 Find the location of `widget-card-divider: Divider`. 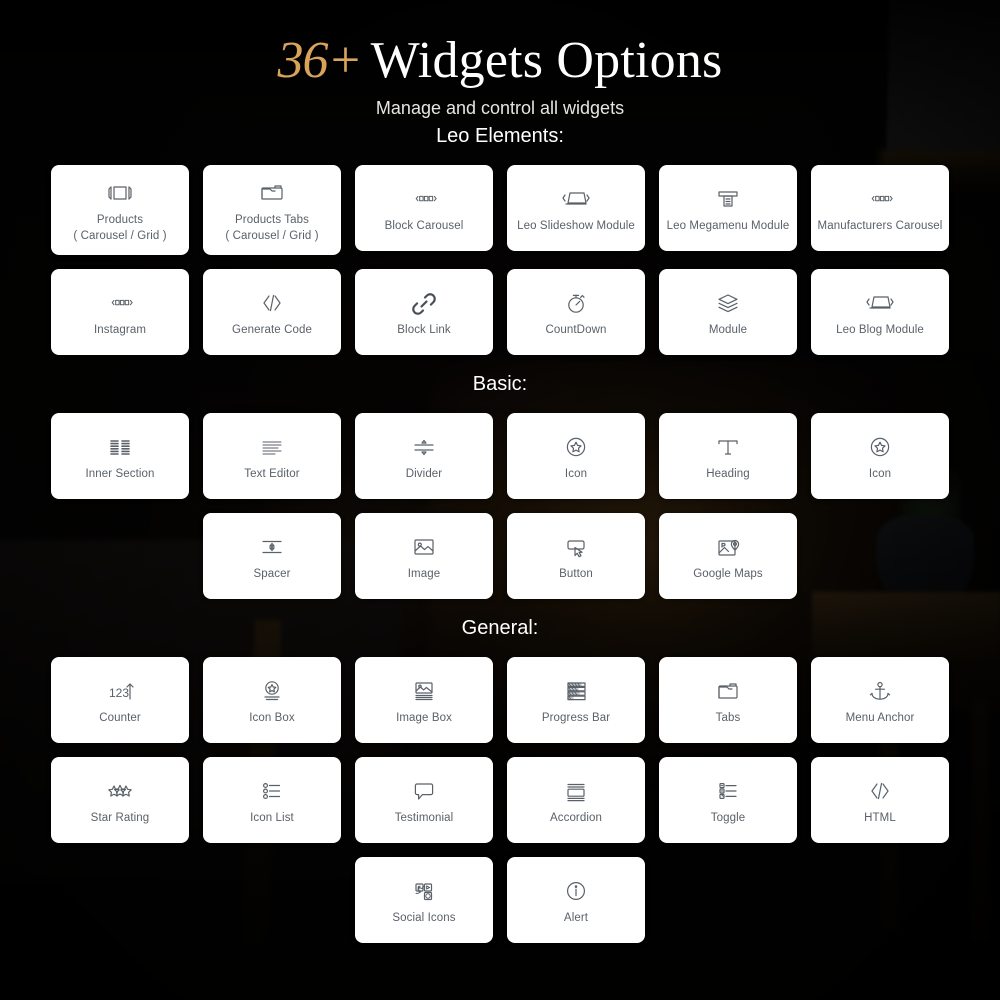

widget-card-divider: Divider is located at coordinates (424, 456).